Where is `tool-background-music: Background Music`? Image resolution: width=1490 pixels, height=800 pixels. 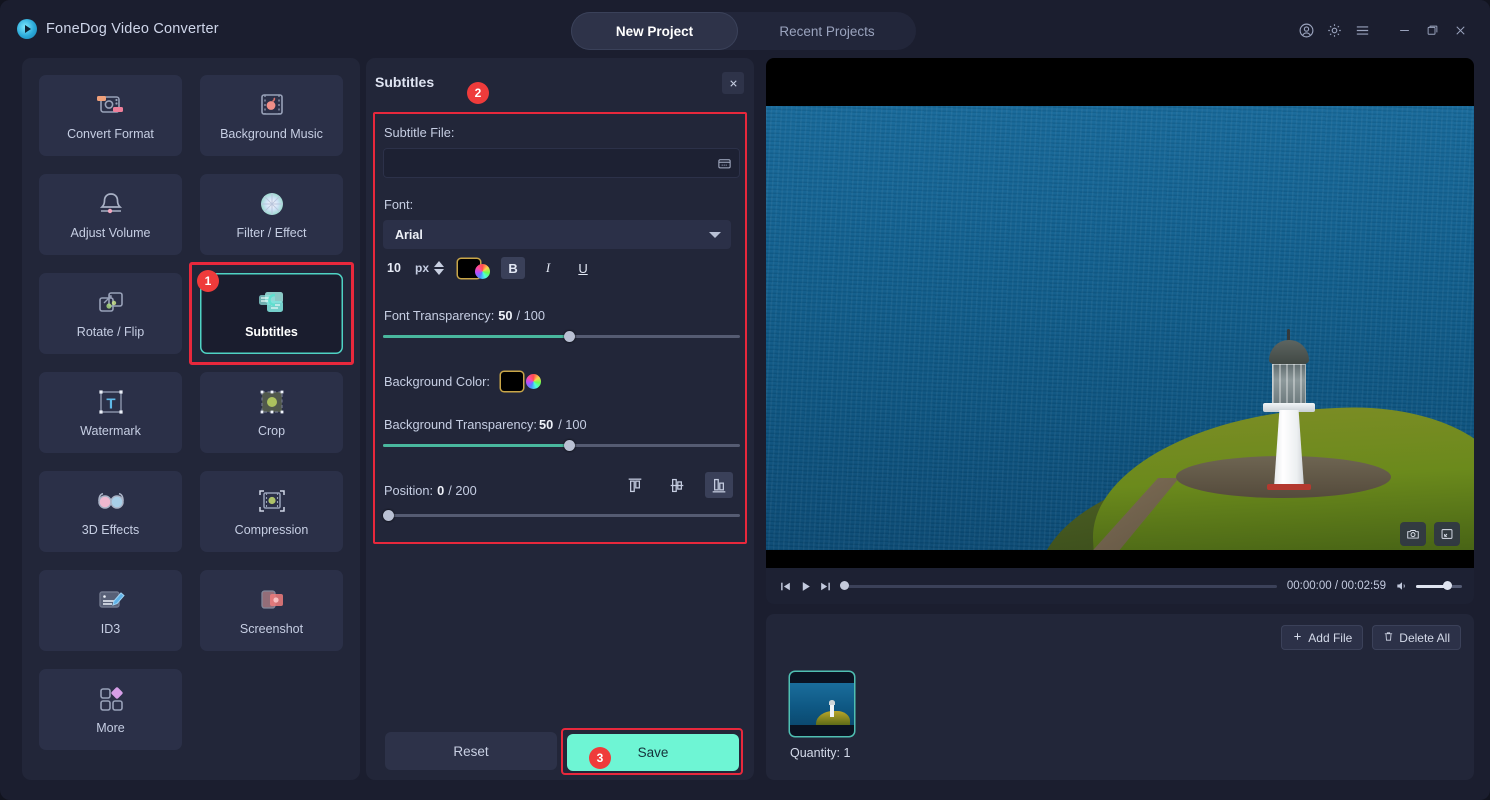
tool-background-music: Background Music is located at coordinates (271, 115).